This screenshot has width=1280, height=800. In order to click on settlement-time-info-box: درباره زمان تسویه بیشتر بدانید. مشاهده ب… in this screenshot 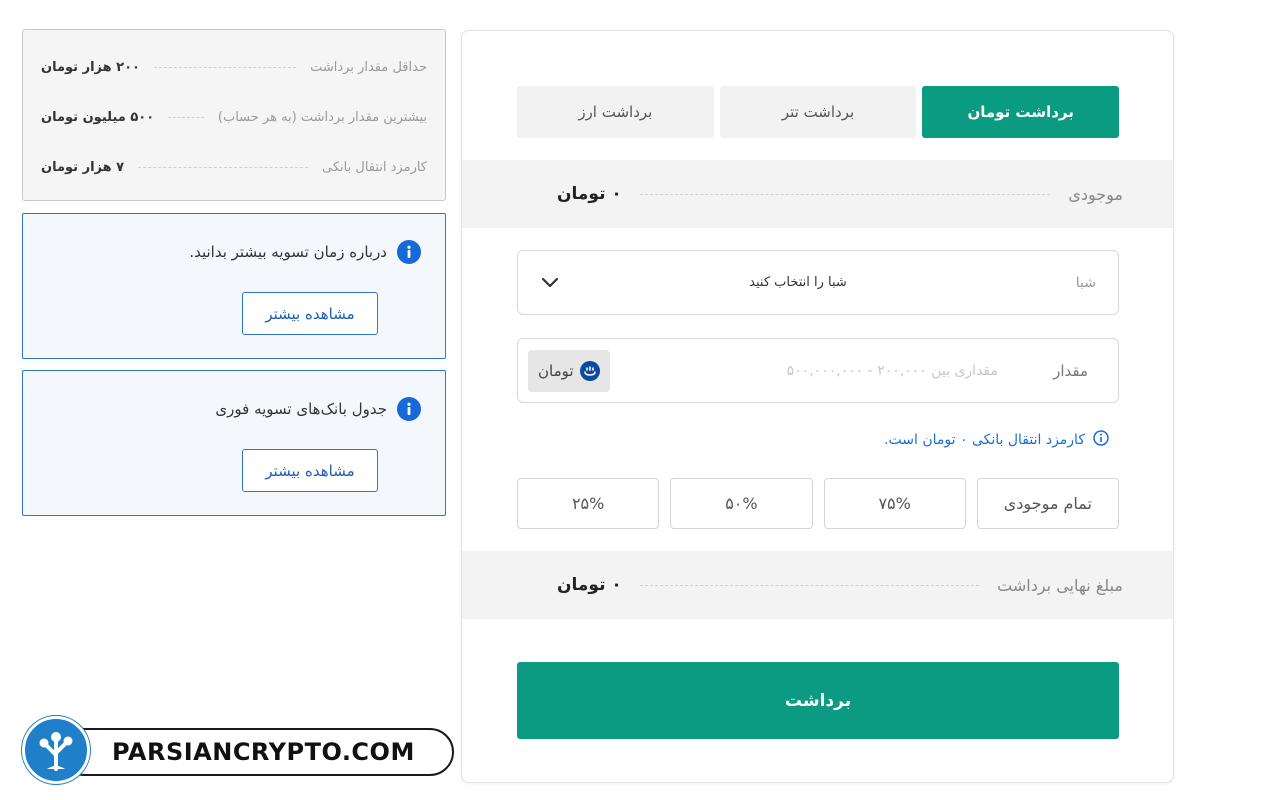, I will do `click(234, 286)`.